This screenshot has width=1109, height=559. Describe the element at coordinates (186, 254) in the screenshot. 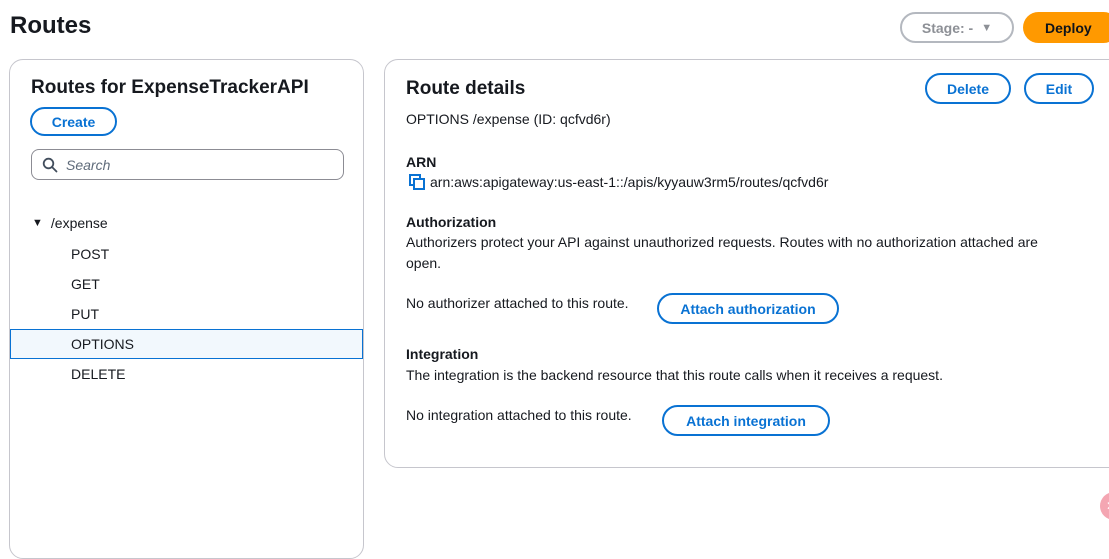

I see `method-item-post: POST` at that location.